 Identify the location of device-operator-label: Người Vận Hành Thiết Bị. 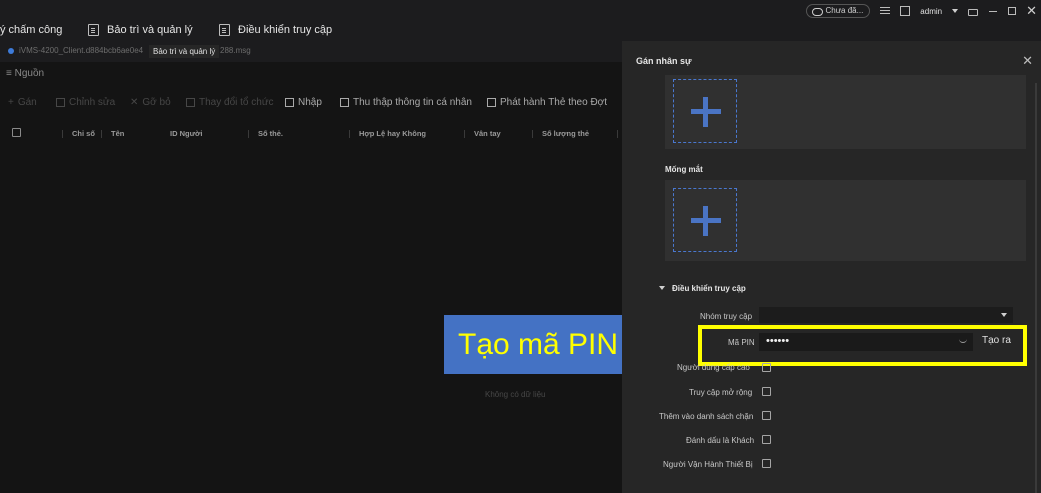
(708, 464).